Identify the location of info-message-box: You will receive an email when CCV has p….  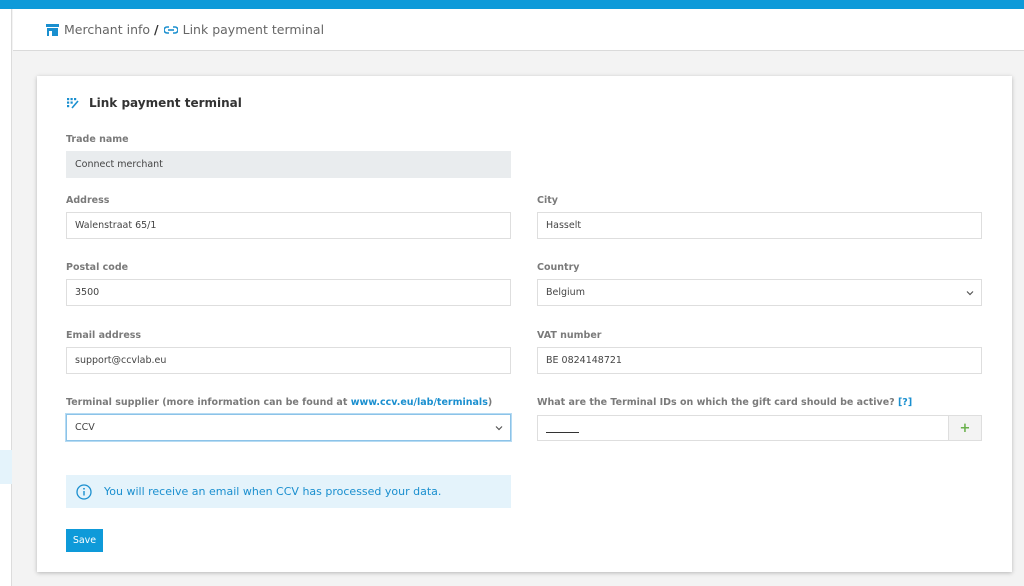
(288, 491).